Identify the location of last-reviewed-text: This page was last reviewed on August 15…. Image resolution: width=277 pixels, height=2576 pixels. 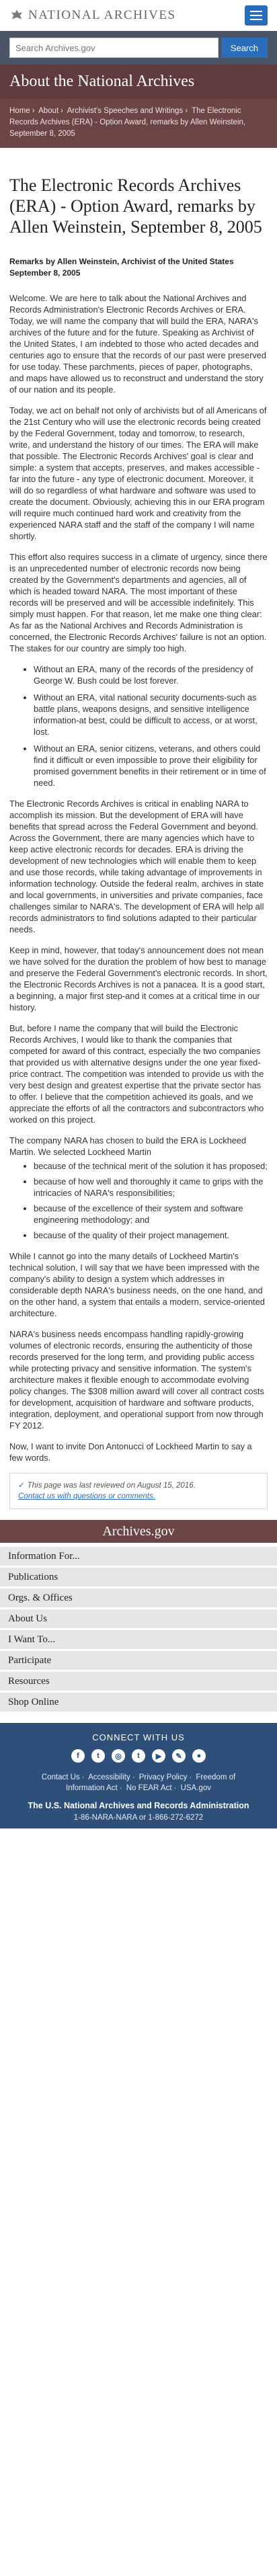
(111, 1486).